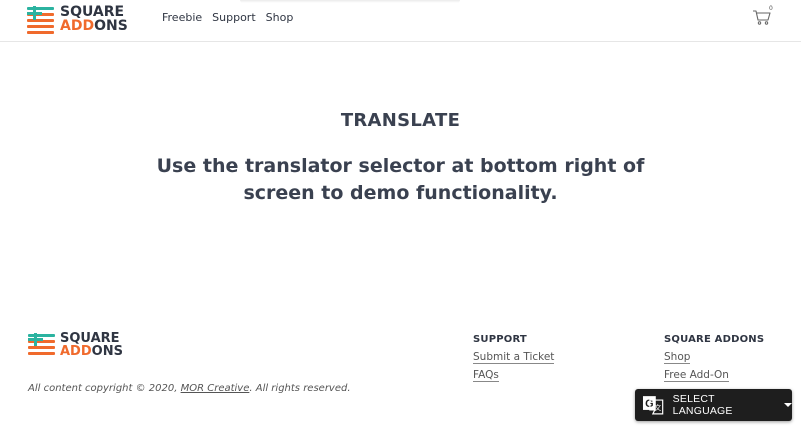 Image resolution: width=801 pixels, height=430 pixels. I want to click on footer-shop-link: Shop, so click(677, 357).